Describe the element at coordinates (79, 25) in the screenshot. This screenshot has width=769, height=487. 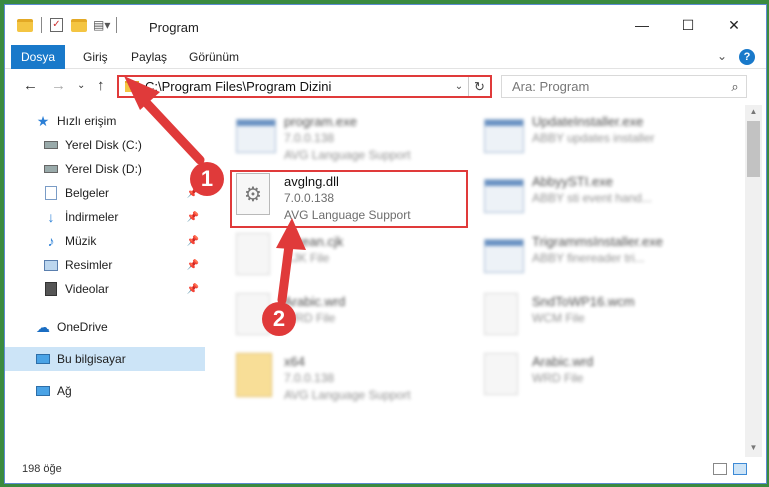
I see `new-folder-icon` at that location.